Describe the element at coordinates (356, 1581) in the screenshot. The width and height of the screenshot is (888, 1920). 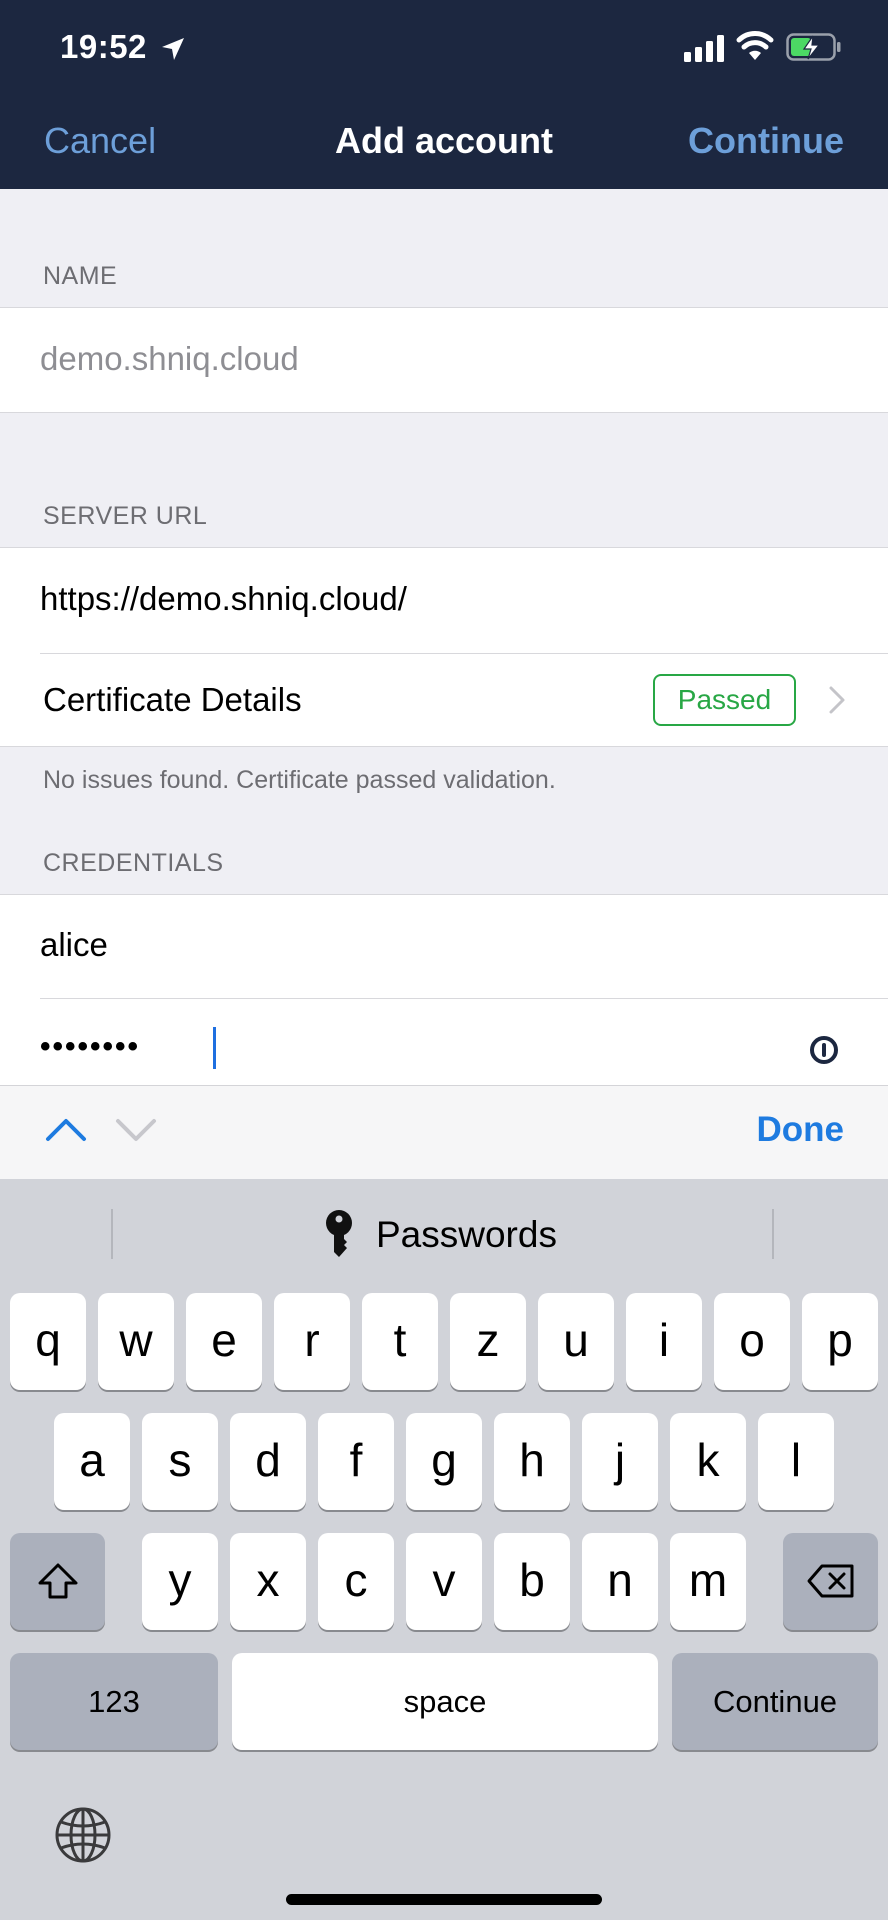
I see `key-c: c` at that location.